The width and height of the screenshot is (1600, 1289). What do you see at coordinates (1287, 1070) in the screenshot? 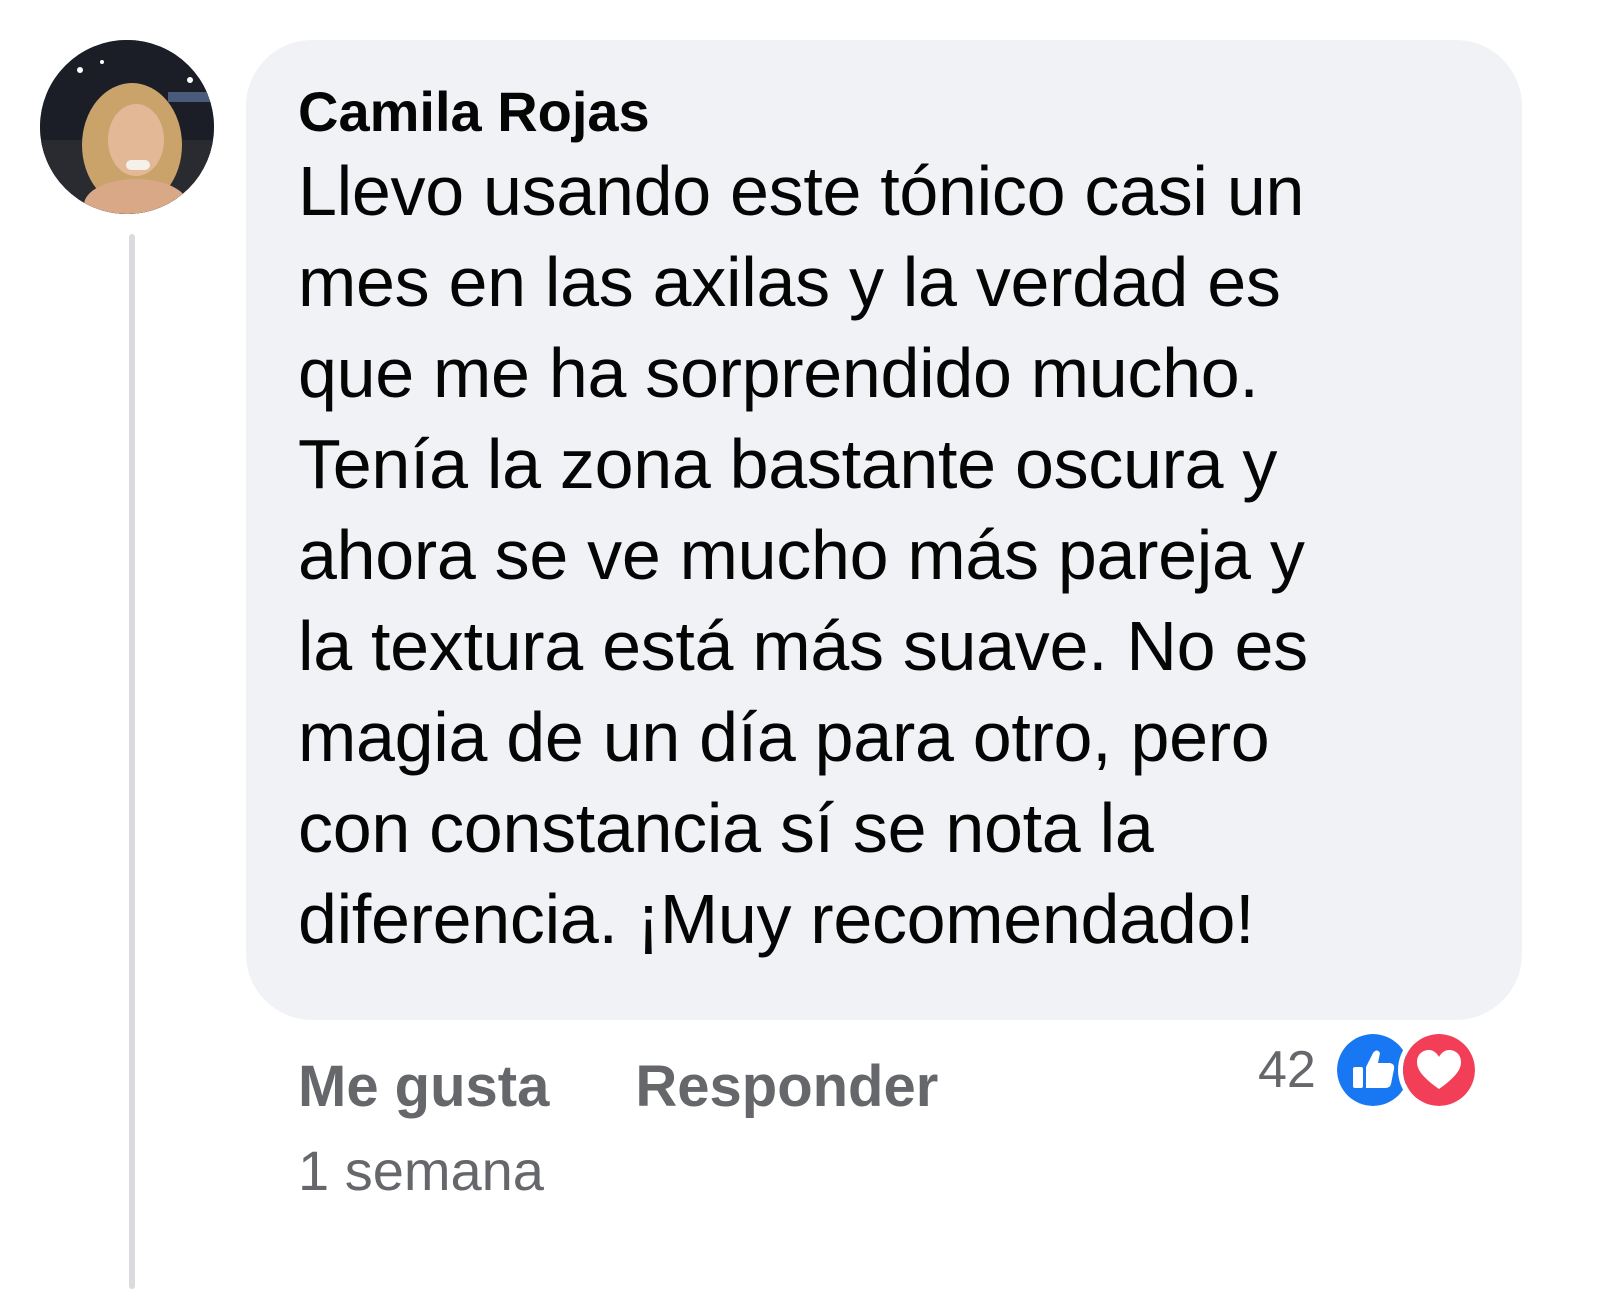
I see `reaction-count: 42` at bounding box center [1287, 1070].